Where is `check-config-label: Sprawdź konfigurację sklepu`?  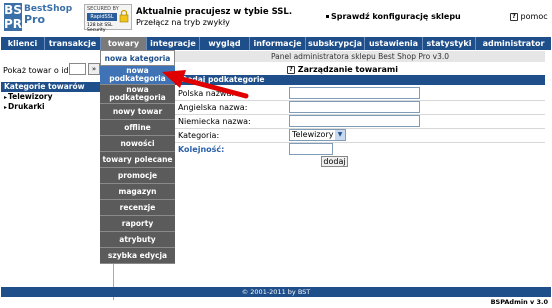
check-config-label: Sprawdź konfigurację sklepu is located at coordinates (396, 16).